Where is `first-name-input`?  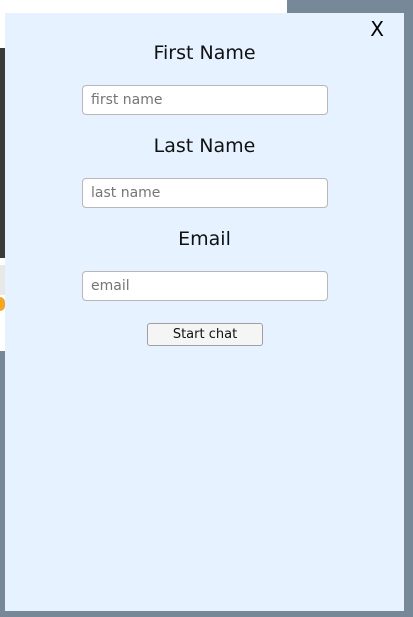
first-name-input is located at coordinates (205, 100).